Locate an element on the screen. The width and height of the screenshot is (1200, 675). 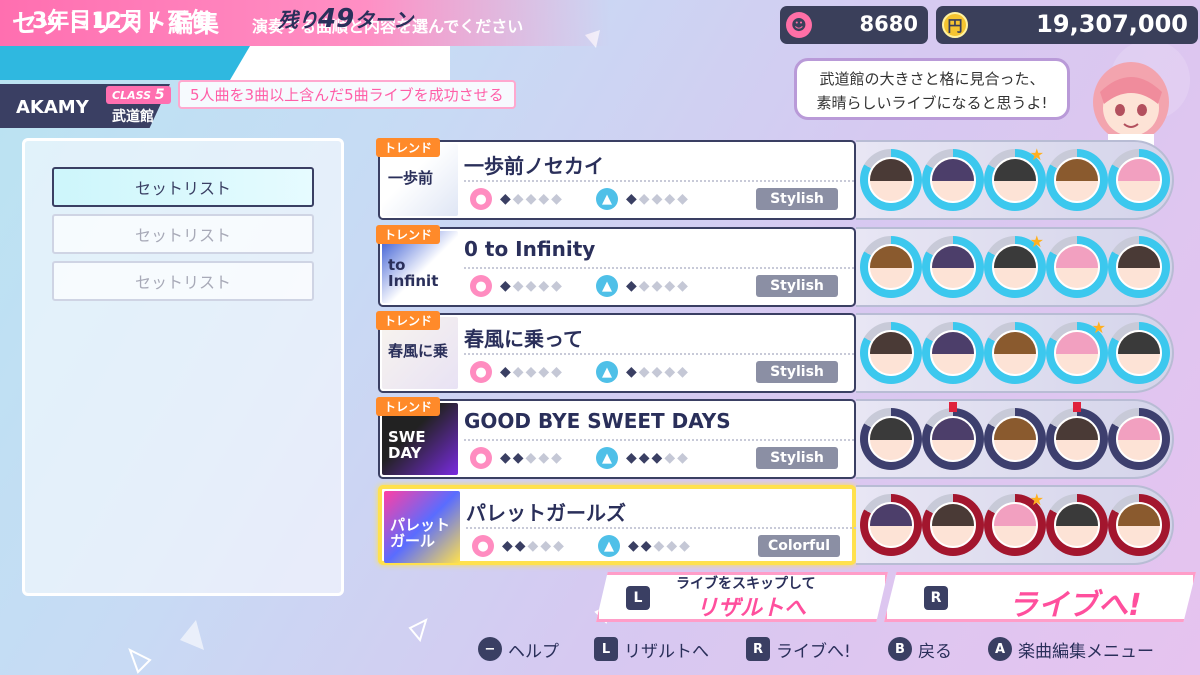
song-card: 一歩前 一歩前ノセカイ ● ◆◆◆◆◆ ▲ ◆◆◆◆◆ Stylish is located at coordinates (617, 180).